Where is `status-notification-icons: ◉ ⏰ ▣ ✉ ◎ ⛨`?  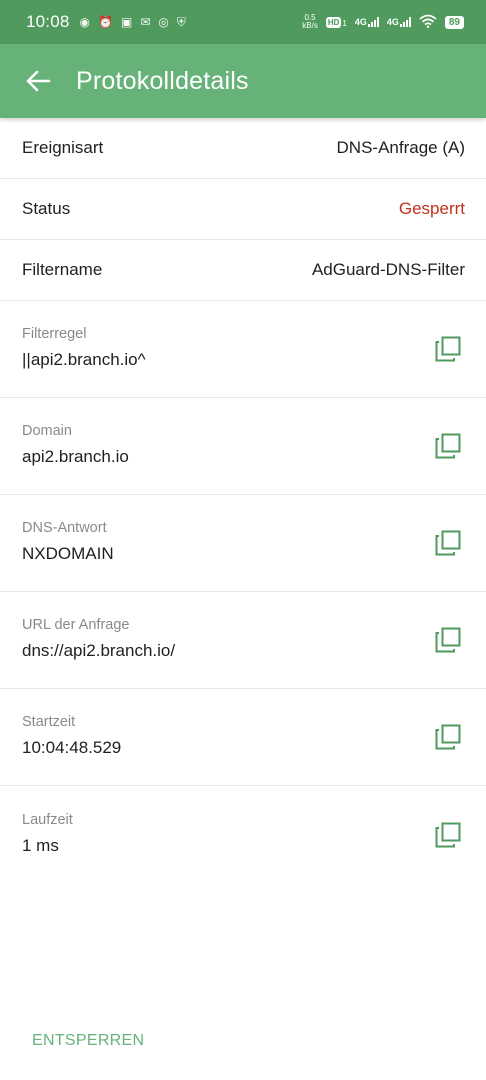
status-notification-icons: ◉ ⏰ ▣ ✉ ◎ ⛨ is located at coordinates (133, 22).